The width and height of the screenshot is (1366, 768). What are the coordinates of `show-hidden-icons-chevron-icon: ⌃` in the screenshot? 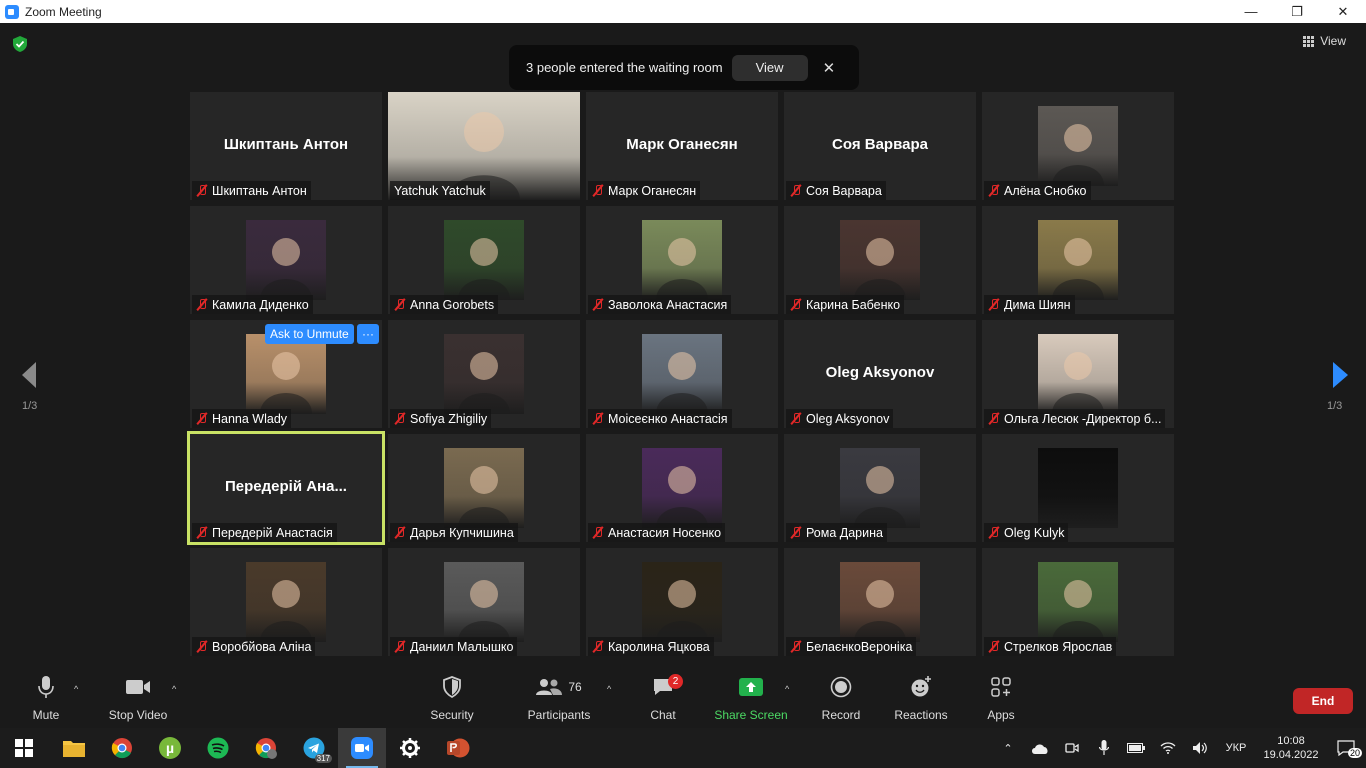 It's located at (1008, 748).